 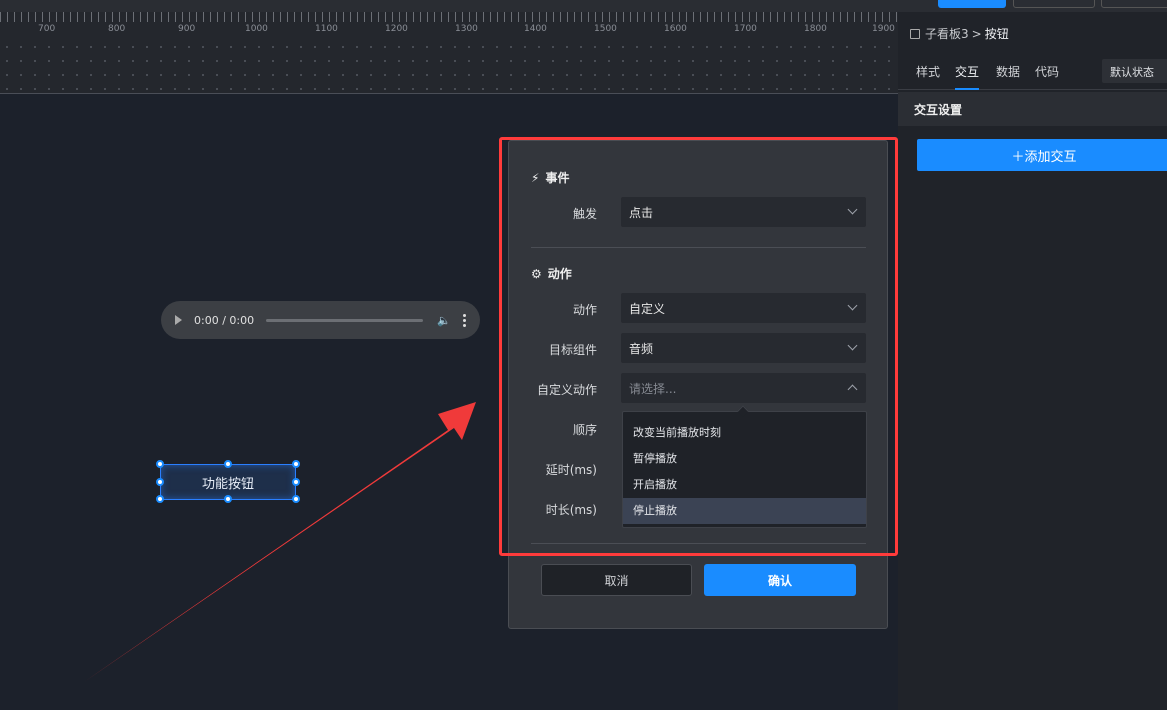 I want to click on breadcrumb: 子看板3 > 按钮, so click(x=959, y=33).